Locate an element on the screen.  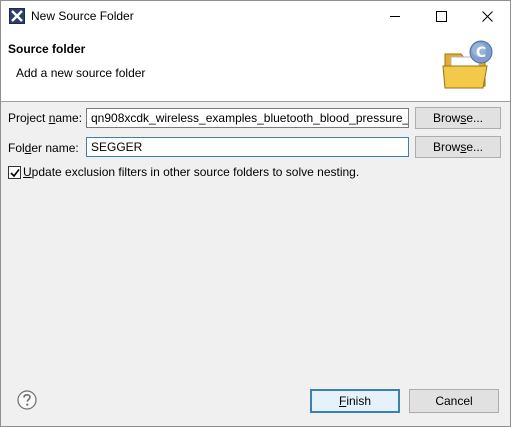
banner-description: Add a new source folder is located at coordinates (81, 73).